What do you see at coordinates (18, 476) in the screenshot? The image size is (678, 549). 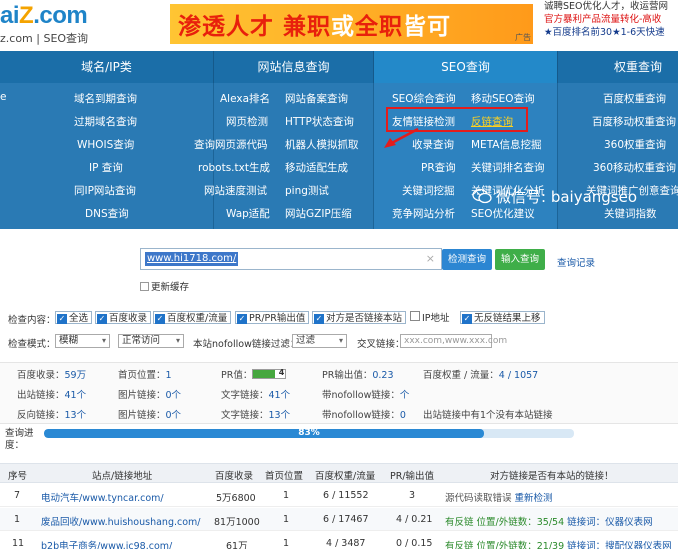 I see `col-no: 序号` at bounding box center [18, 476].